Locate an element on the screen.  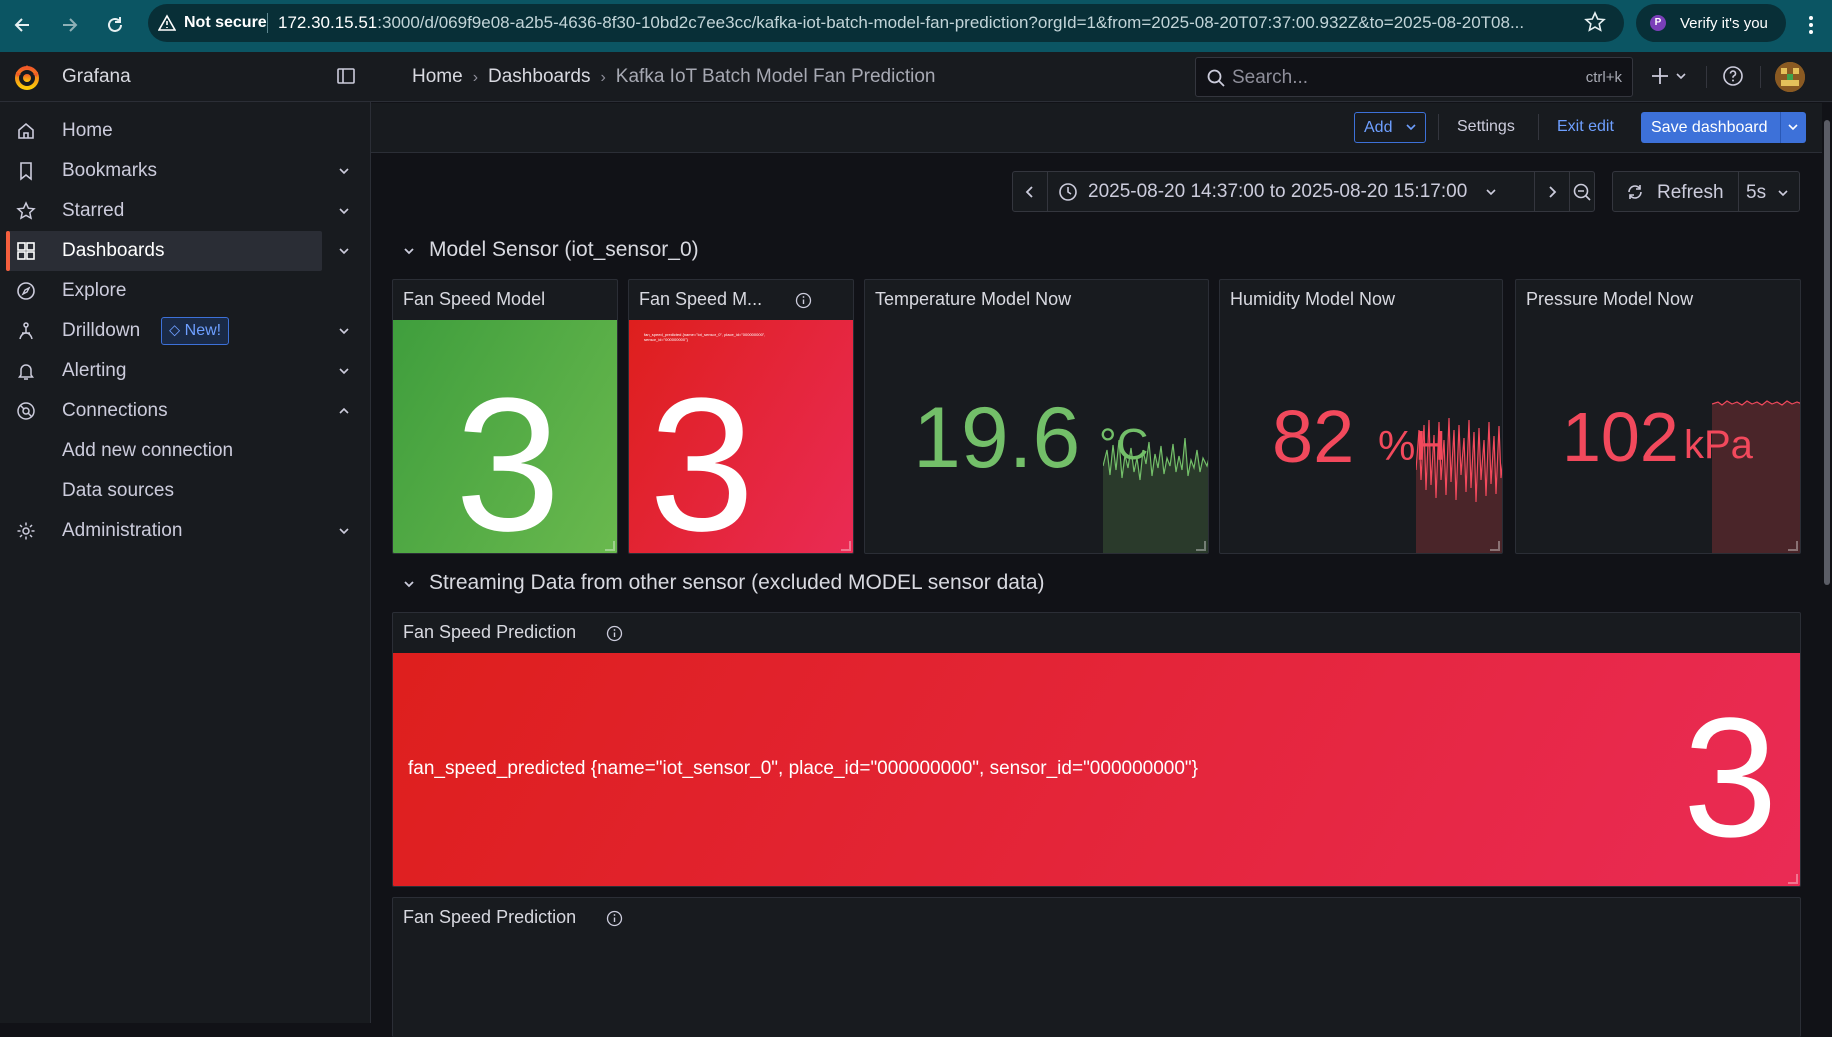
sidebar-item-starred: Starred is located at coordinates (185, 211).